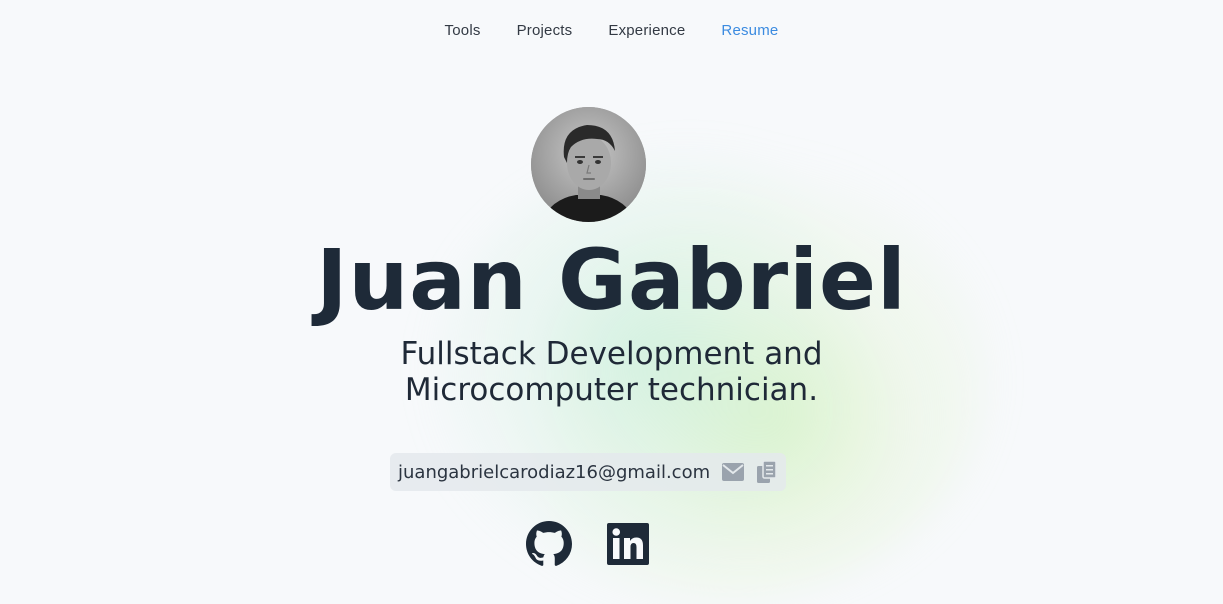 Image resolution: width=1223 pixels, height=604 pixels. What do you see at coordinates (611, 280) in the screenshot?
I see `hero-name: Juan Gabriel` at bounding box center [611, 280].